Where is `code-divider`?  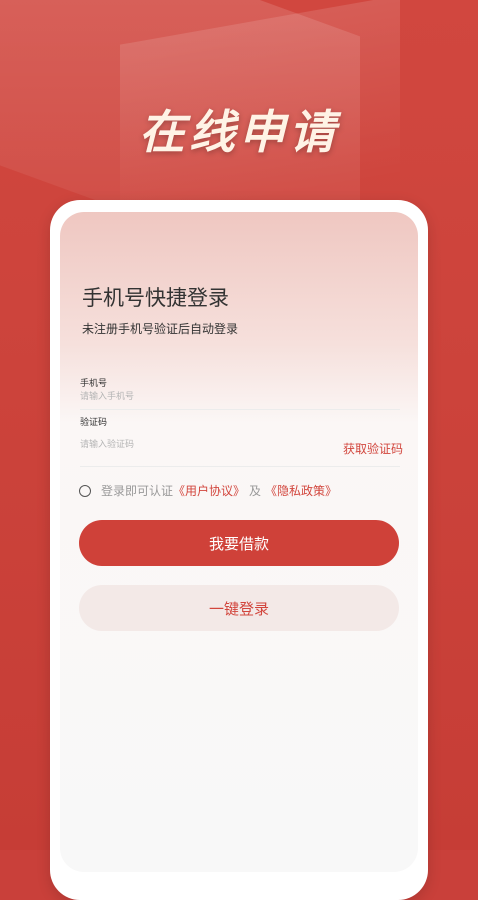 code-divider is located at coordinates (240, 466).